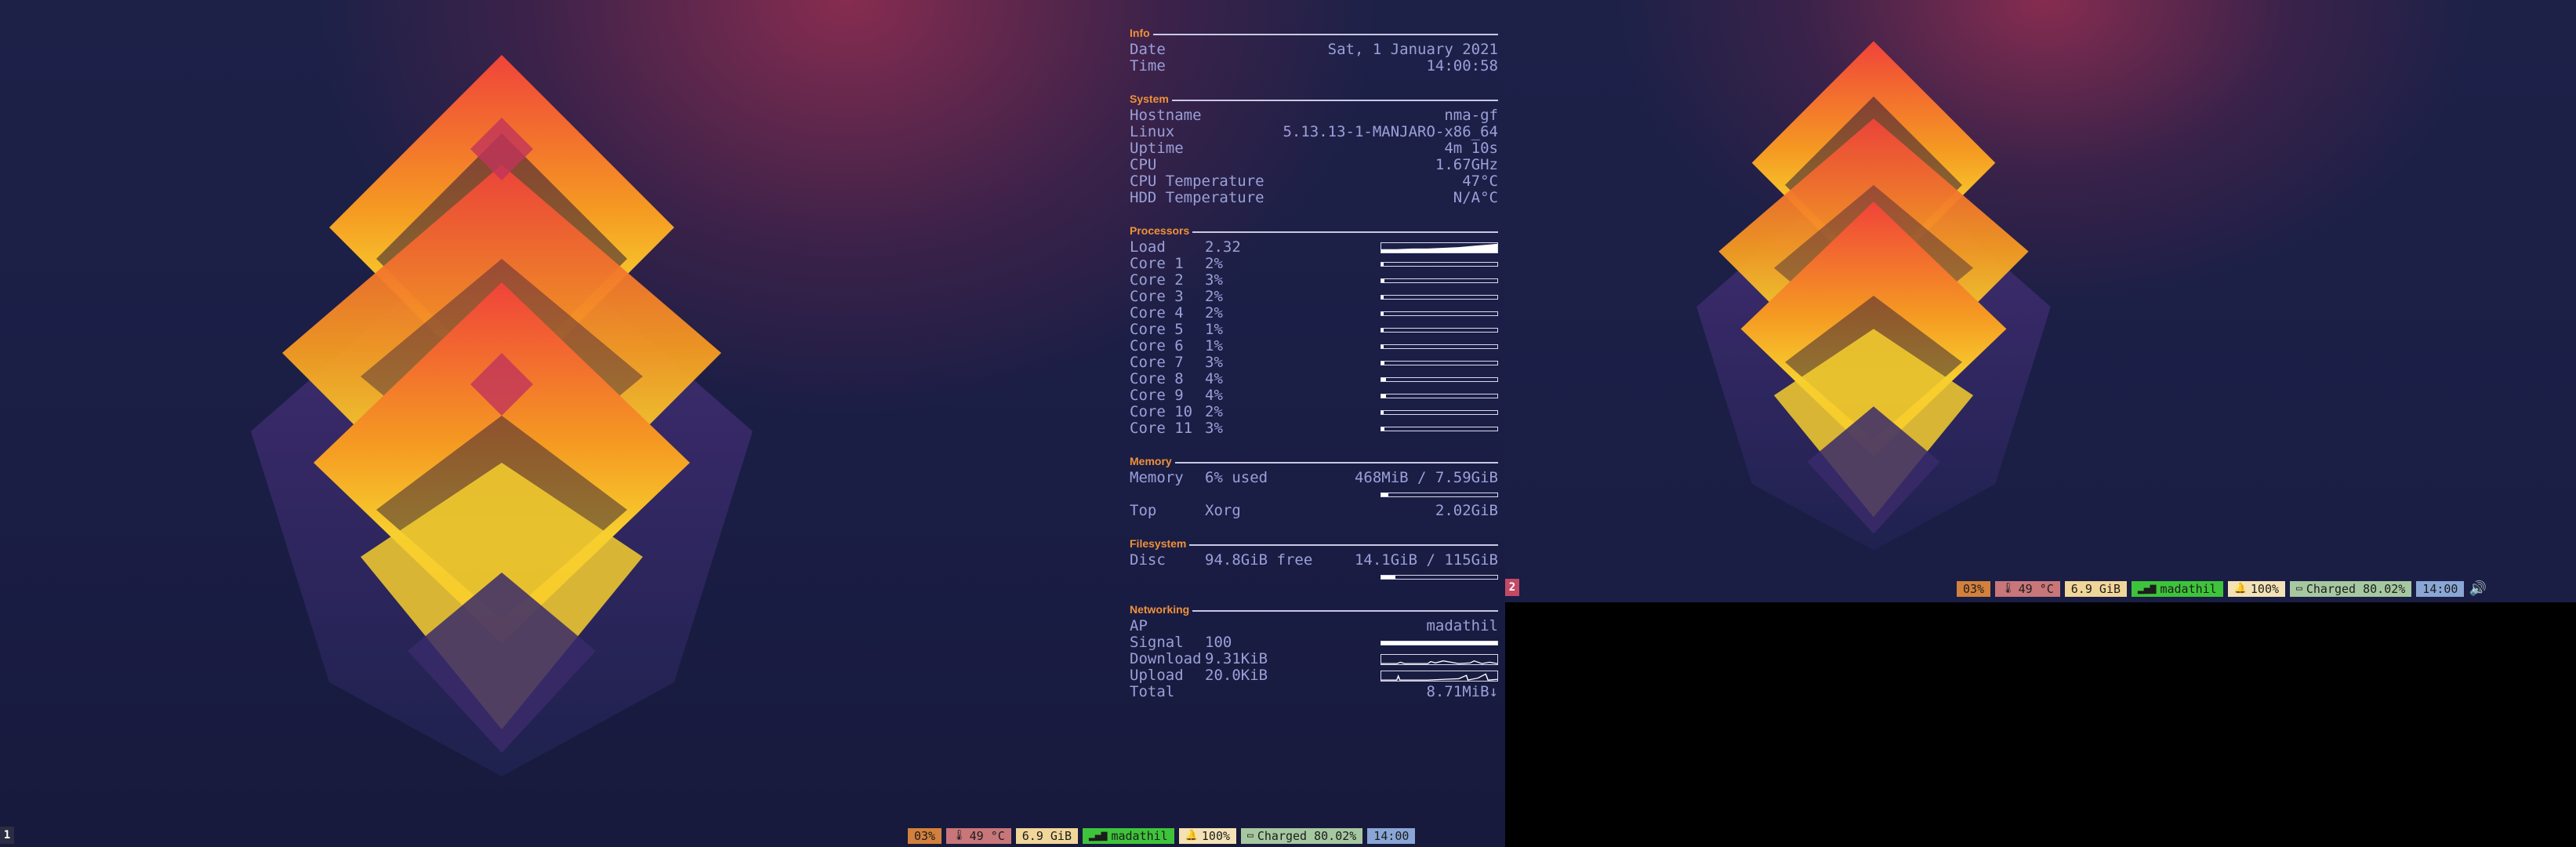 The image size is (2576, 847). I want to click on load-value: 2.32, so click(1223, 247).